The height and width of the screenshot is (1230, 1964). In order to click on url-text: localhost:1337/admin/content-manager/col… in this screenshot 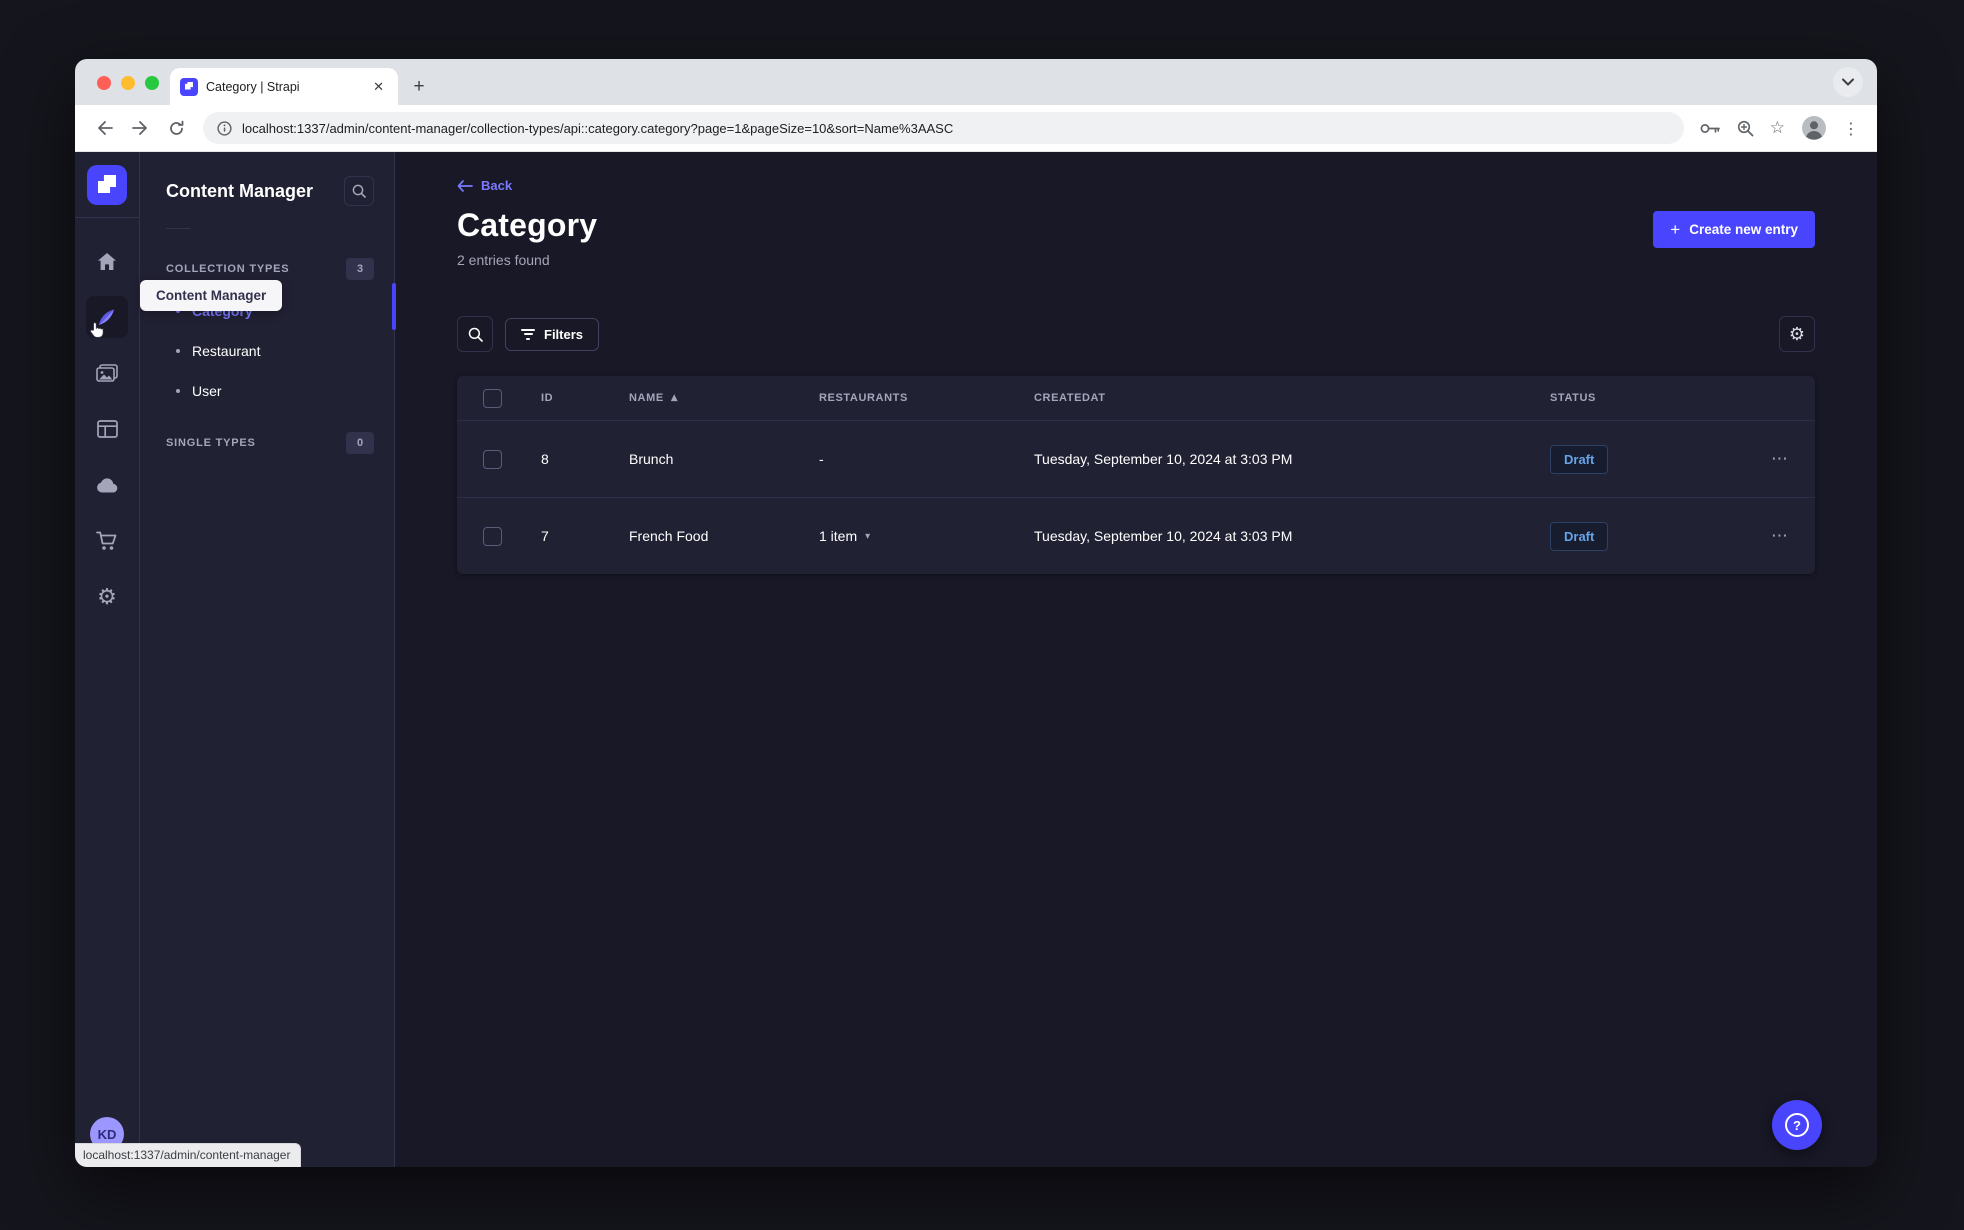, I will do `click(598, 128)`.